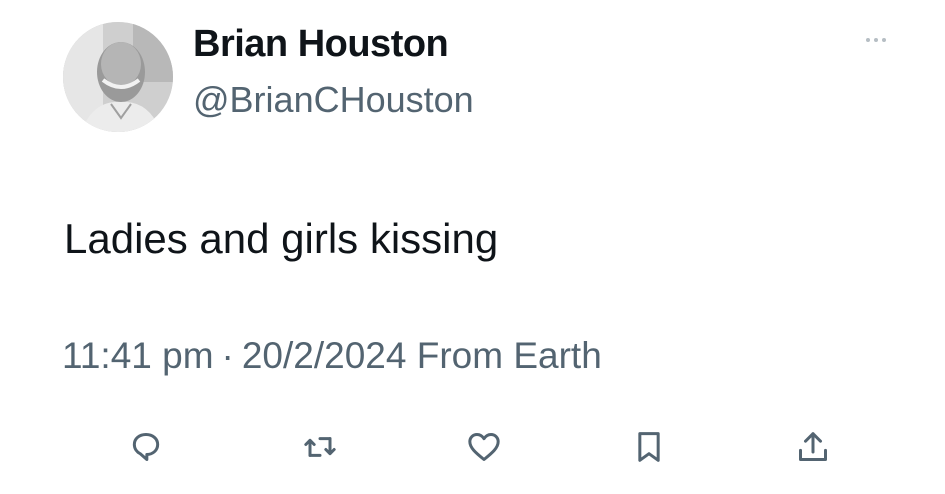  I want to click on avatar-image, so click(118, 77).